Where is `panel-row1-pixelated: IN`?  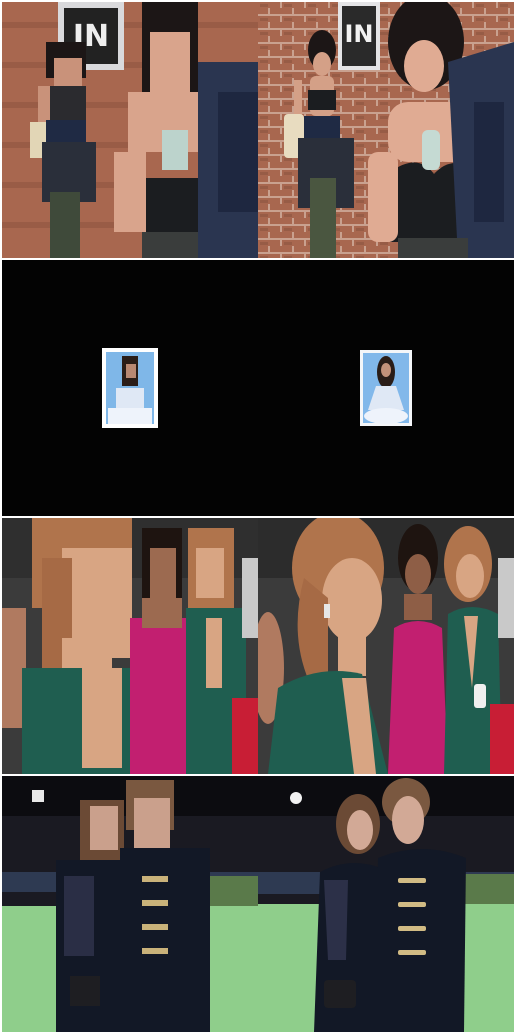
panel-row1-pixelated: IN is located at coordinates (130, 130).